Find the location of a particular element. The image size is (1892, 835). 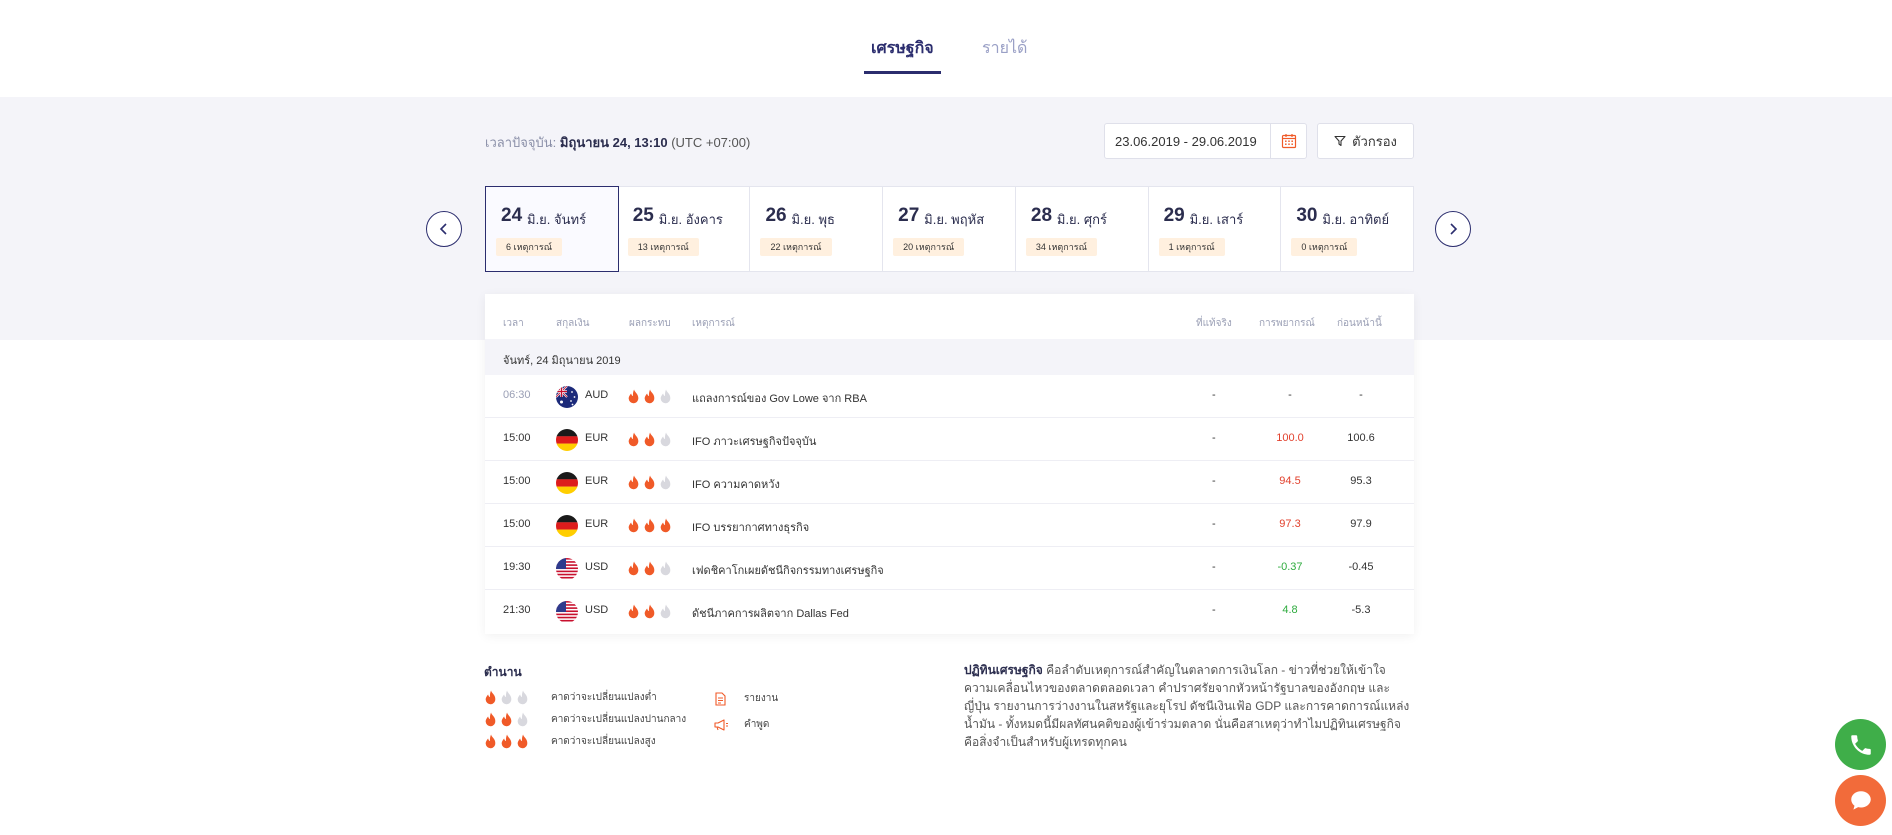

day-tab-29: 29 มิ.ย. เสาร์ 1 เหตุการณ์ is located at coordinates (1215, 229).